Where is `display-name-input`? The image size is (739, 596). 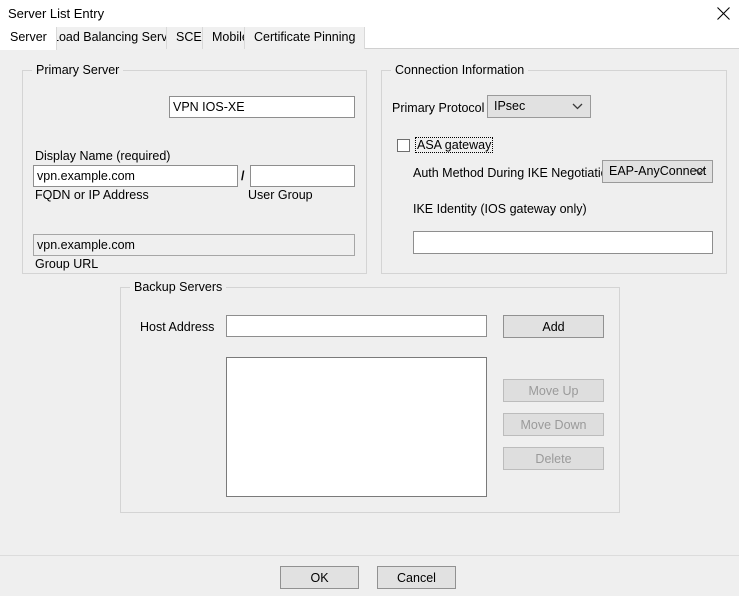
display-name-input is located at coordinates (262, 107).